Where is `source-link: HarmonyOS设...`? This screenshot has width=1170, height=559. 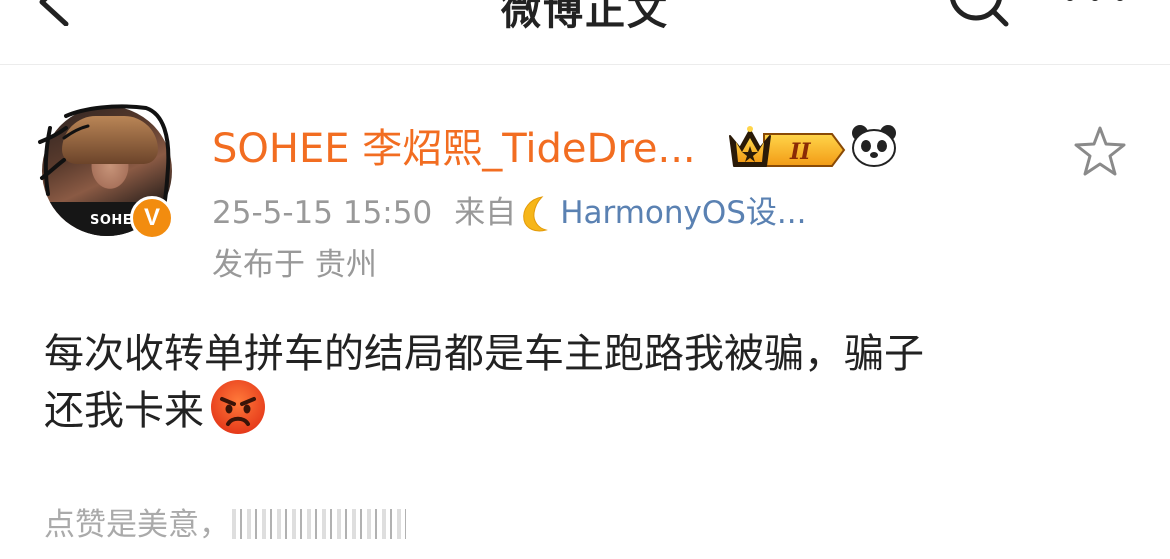 source-link: HarmonyOS设... is located at coordinates (683, 213).